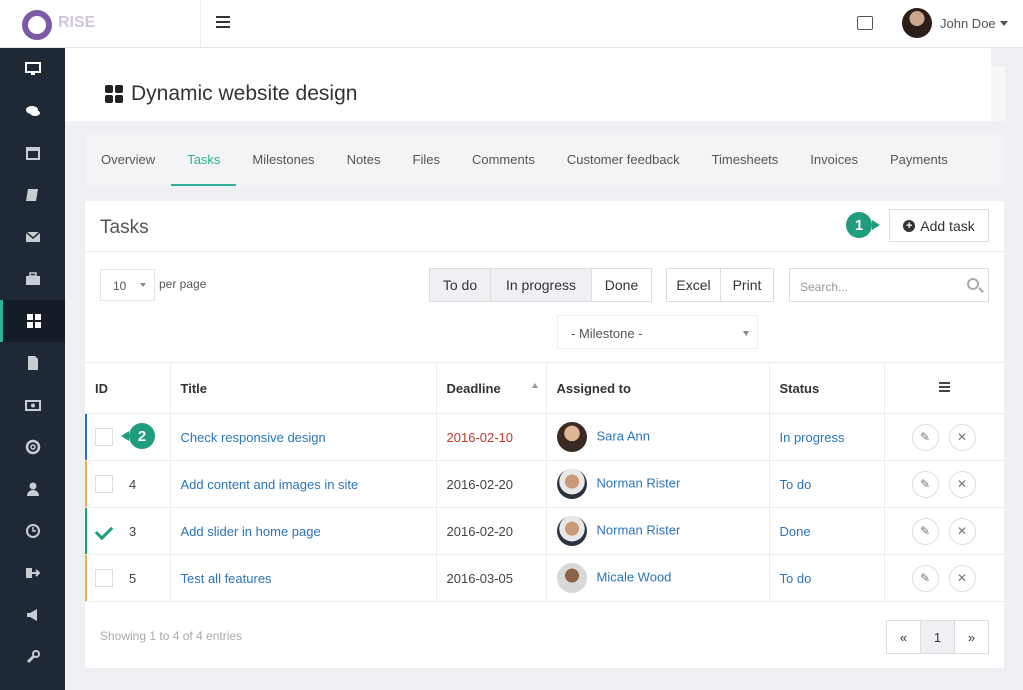  I want to click on calendar-icon, so click(32, 153).